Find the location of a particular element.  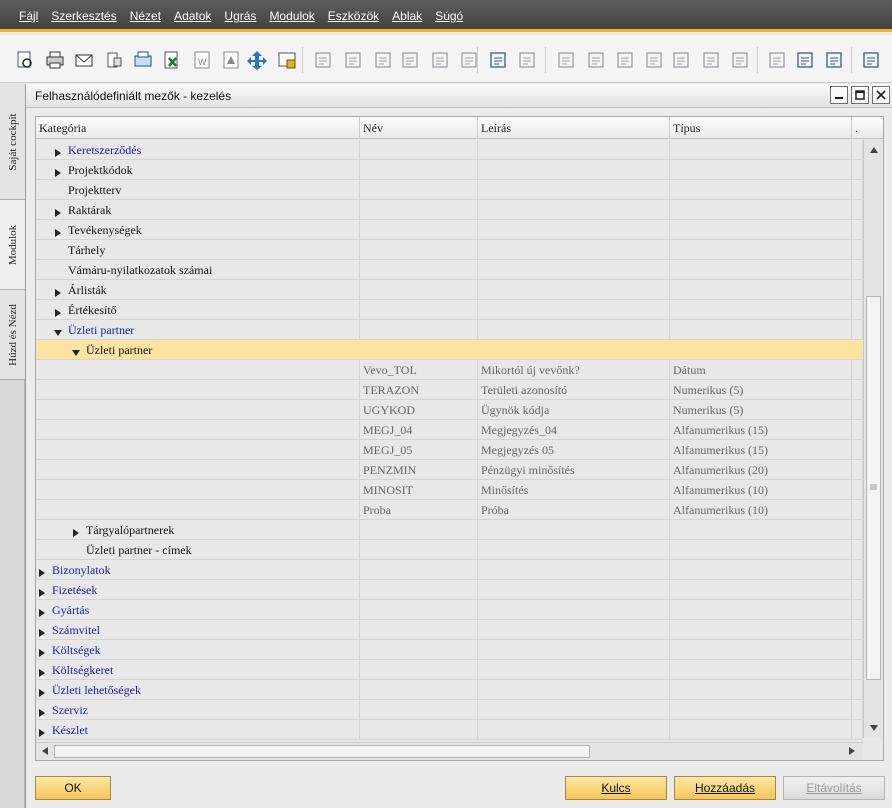

menu-item-7: Ablak is located at coordinates (407, 11).